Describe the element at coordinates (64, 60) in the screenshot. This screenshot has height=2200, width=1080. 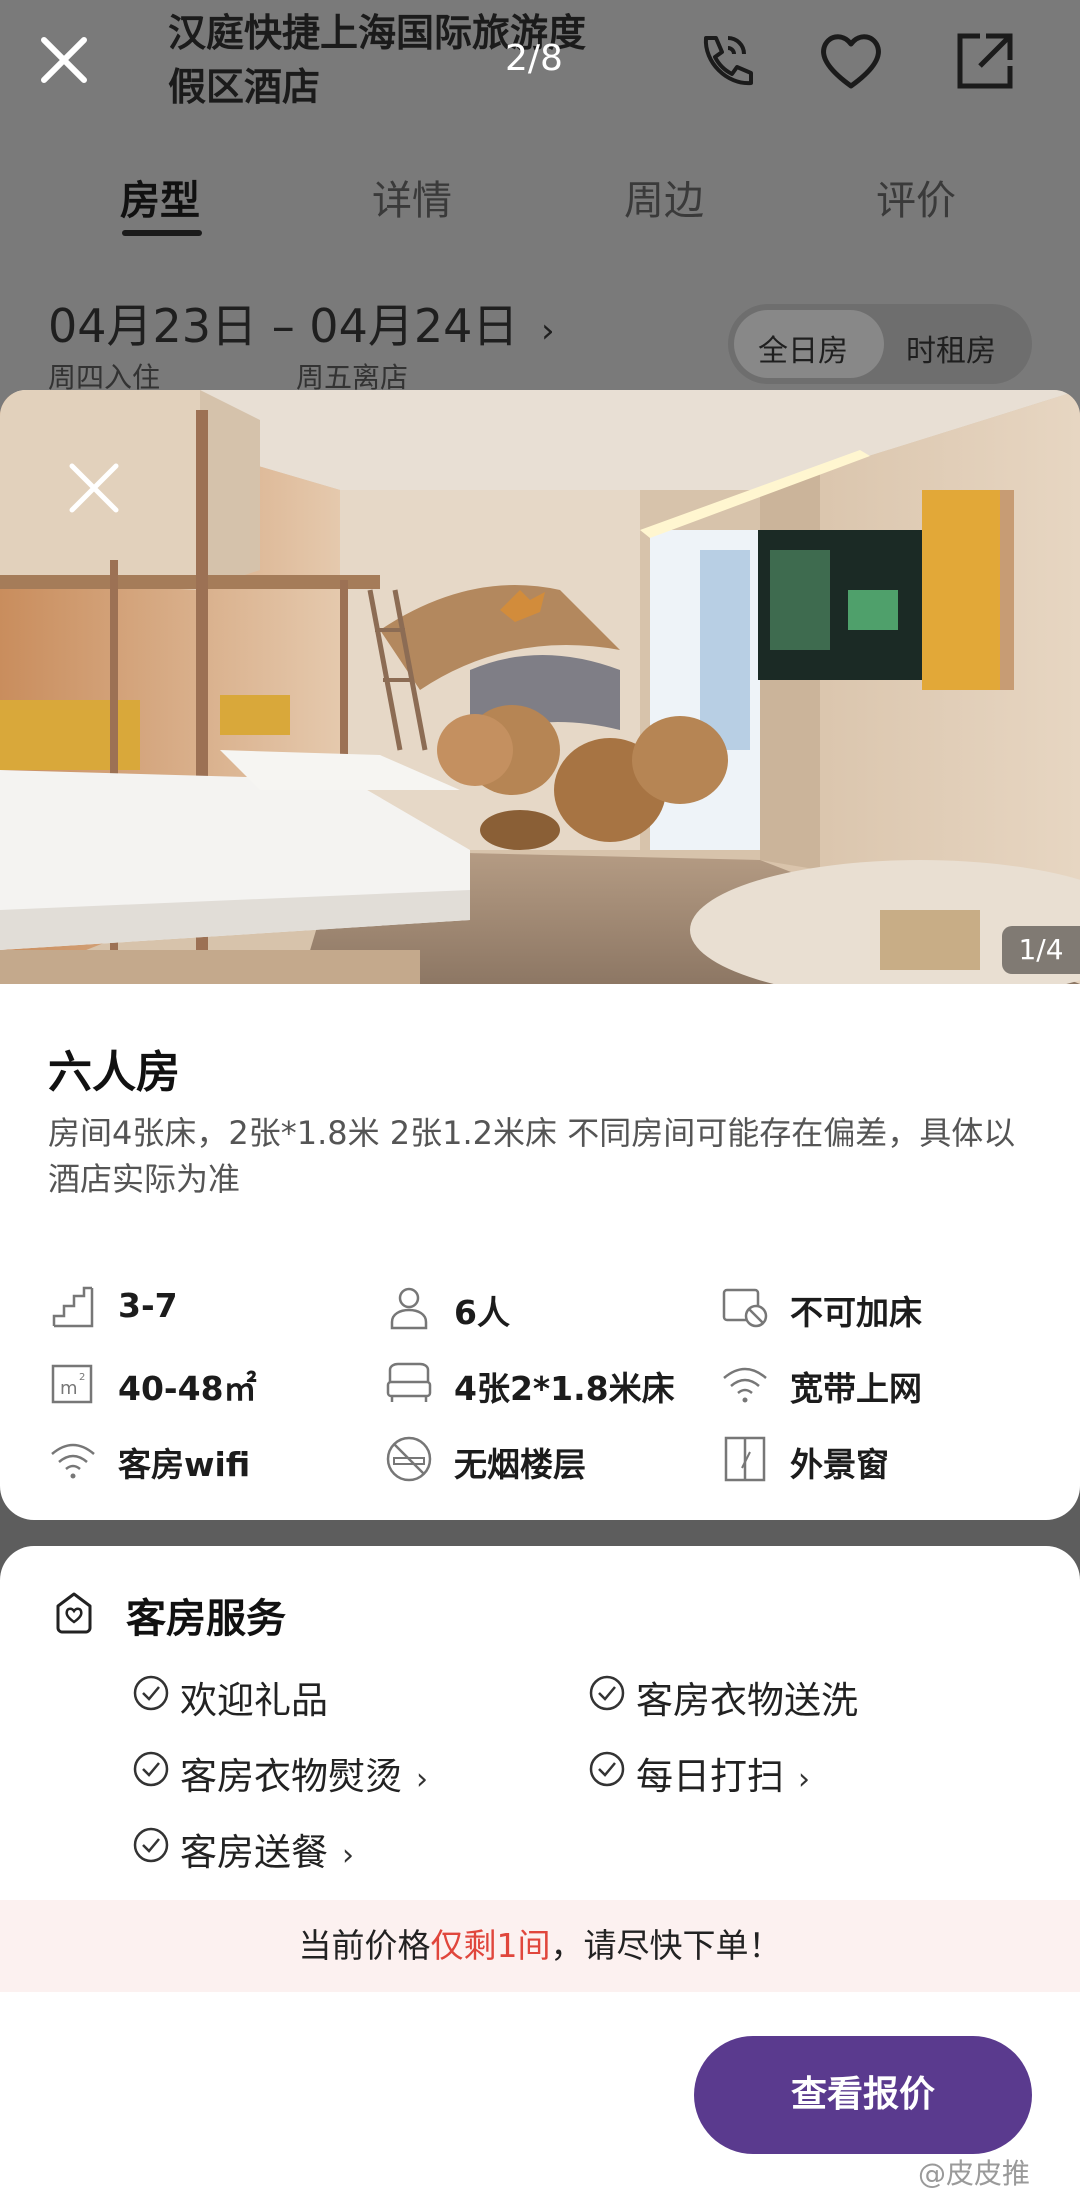
I see `close-icon` at that location.